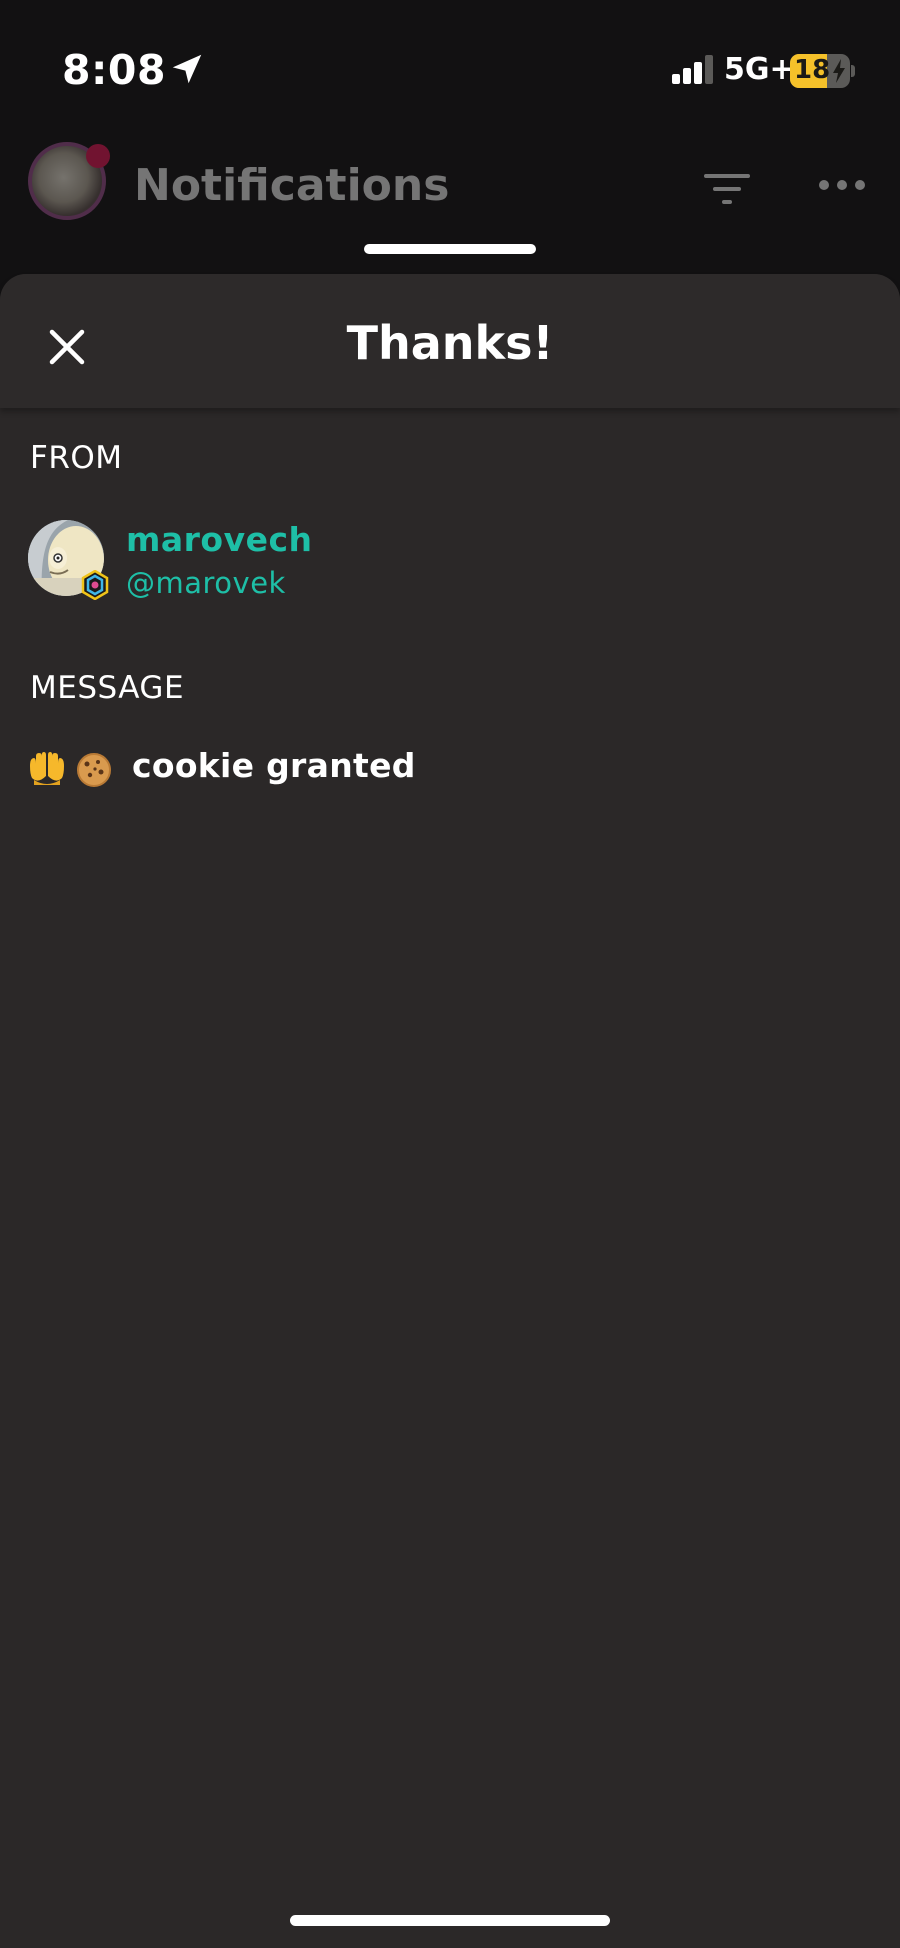 This screenshot has width=900, height=1948. I want to click on battery-cap, so click(853, 71).